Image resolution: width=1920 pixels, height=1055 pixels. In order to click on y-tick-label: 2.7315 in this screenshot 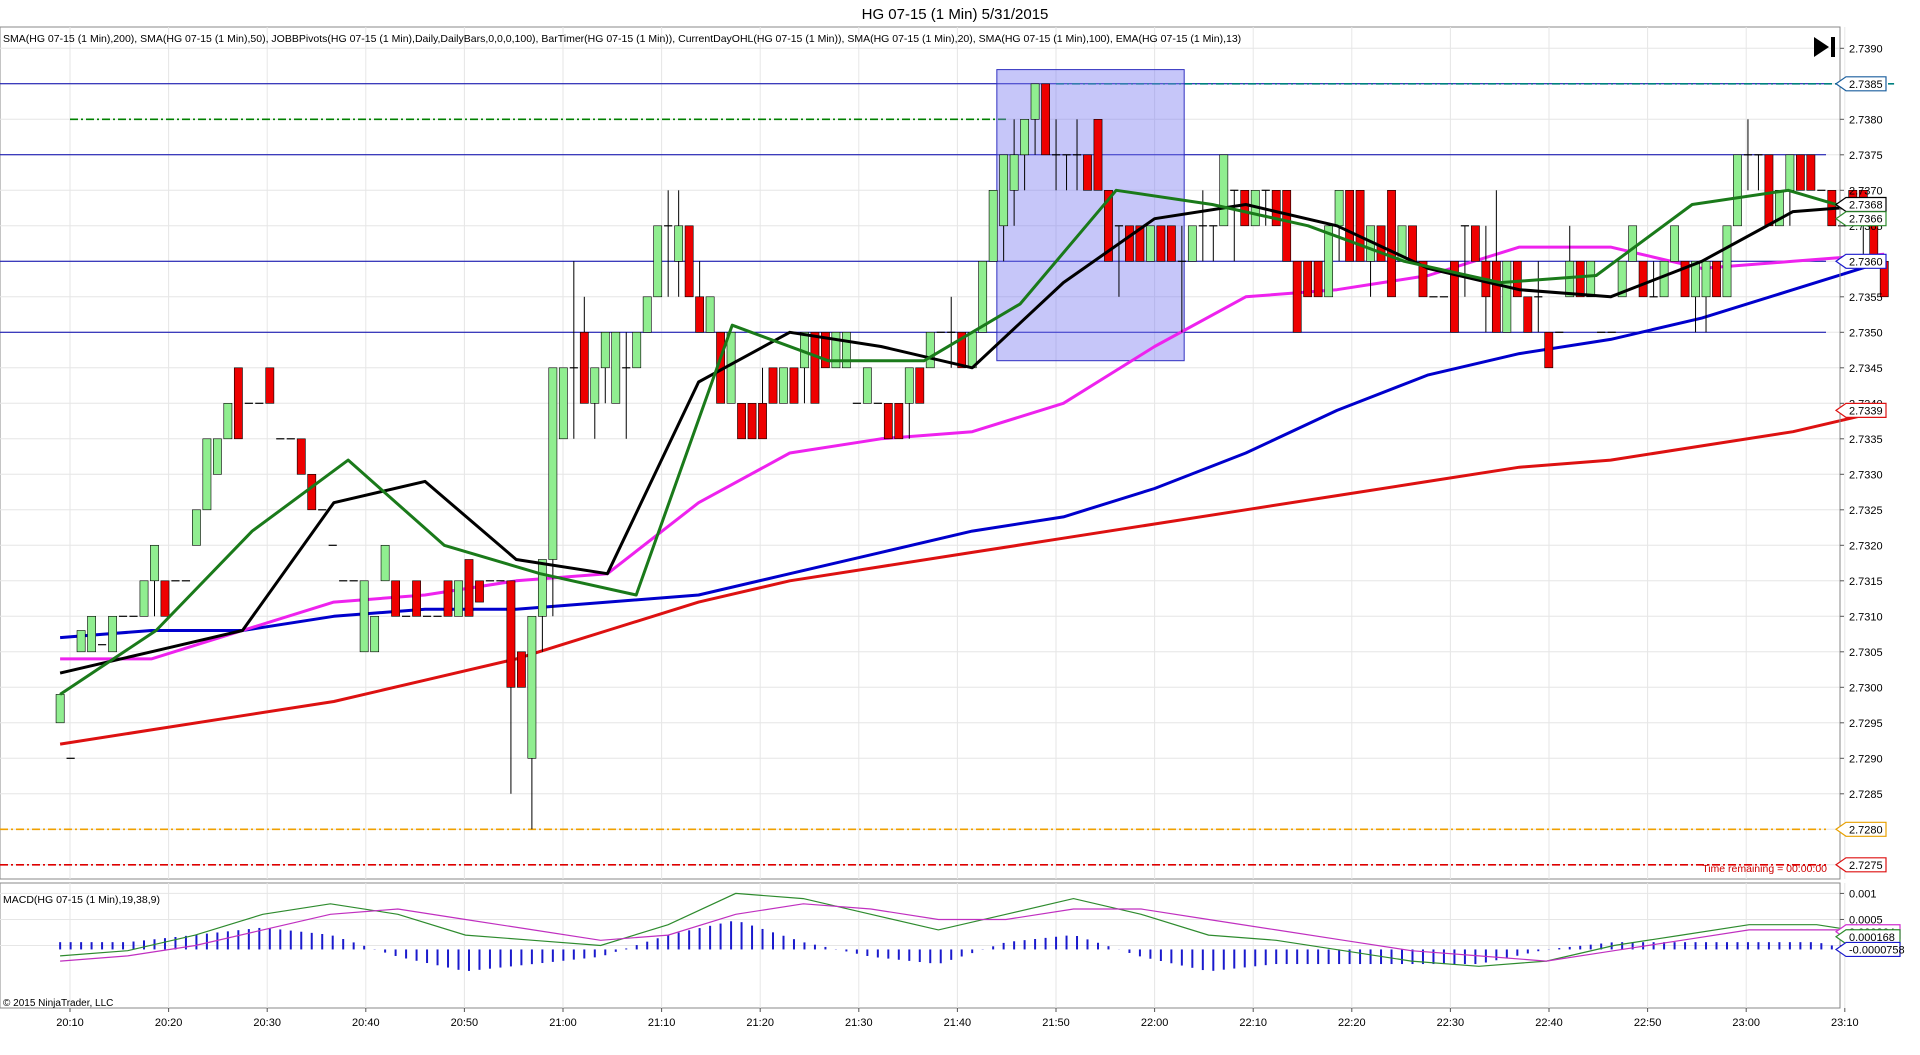, I will do `click(1866, 582)`.